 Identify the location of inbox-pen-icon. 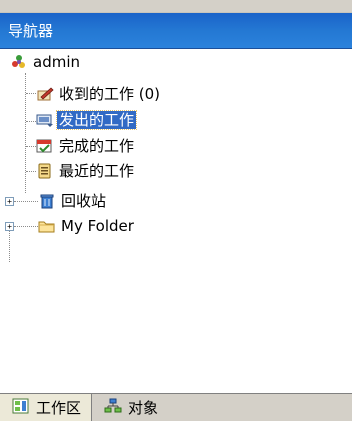
(45, 94).